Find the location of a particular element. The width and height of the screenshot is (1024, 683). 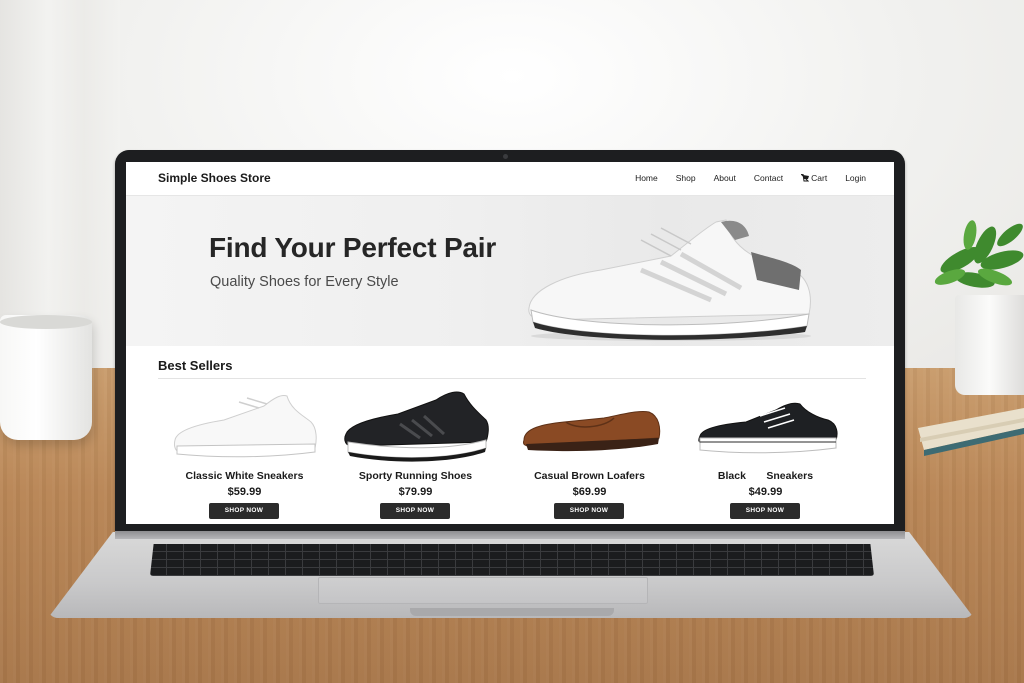

white-sneaker-image is located at coordinates (245, 426).